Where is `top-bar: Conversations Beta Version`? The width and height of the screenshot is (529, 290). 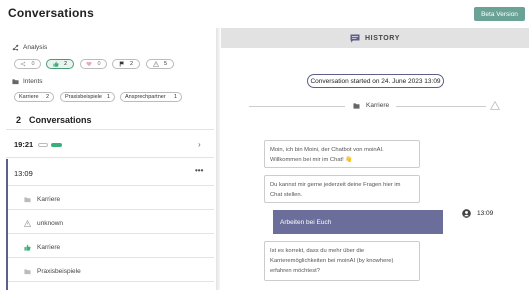
top-bar: Conversations Beta Version is located at coordinates (264, 14).